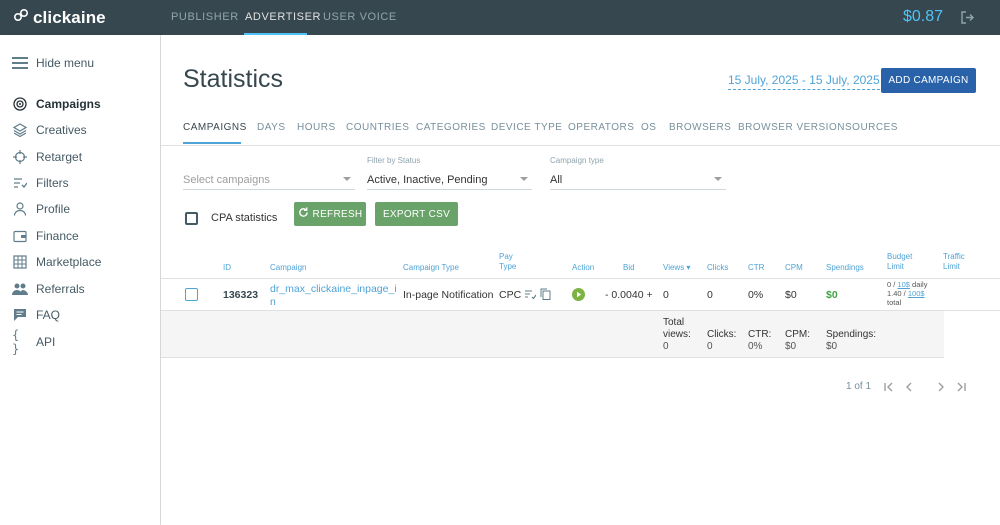 The image size is (1000, 525). What do you see at coordinates (333, 296) in the screenshot?
I see `campaign-name-link: dr_max_clickaine_inpage_i n` at bounding box center [333, 296].